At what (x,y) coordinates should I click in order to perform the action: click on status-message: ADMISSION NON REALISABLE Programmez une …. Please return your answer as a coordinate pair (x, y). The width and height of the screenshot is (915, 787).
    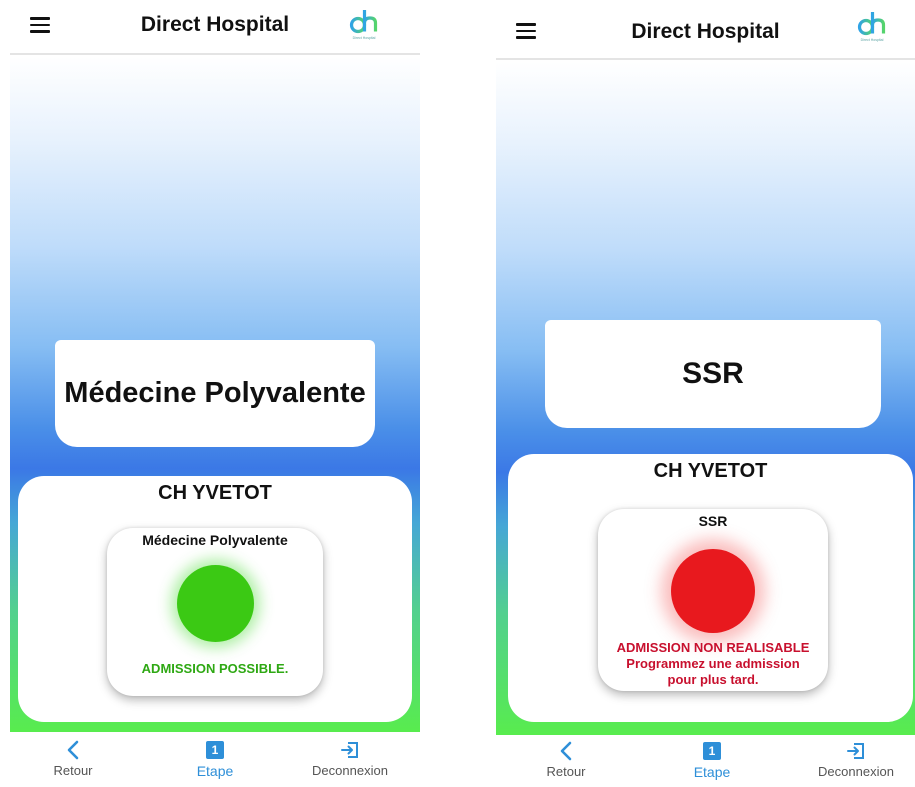
    Looking at the image, I should click on (713, 663).